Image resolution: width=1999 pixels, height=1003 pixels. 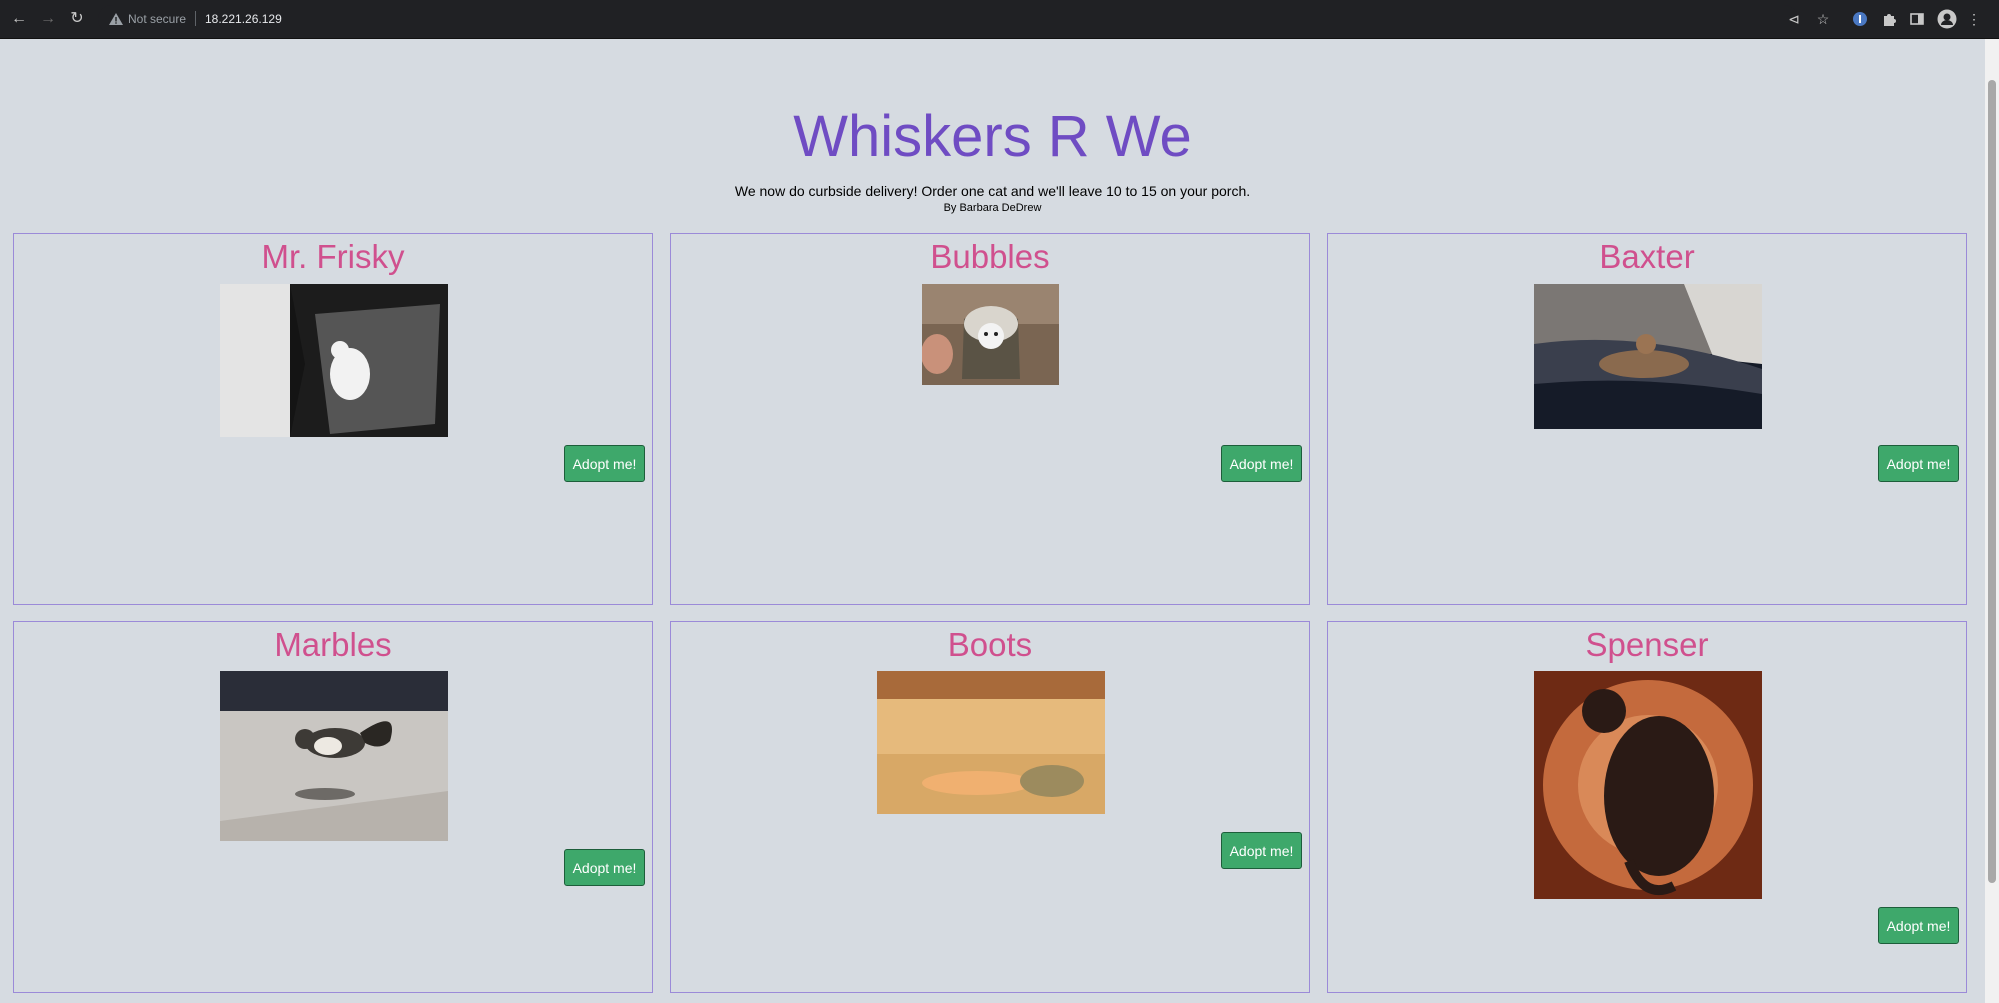 What do you see at coordinates (1647, 256) in the screenshot?
I see `cat-name: Baxter` at bounding box center [1647, 256].